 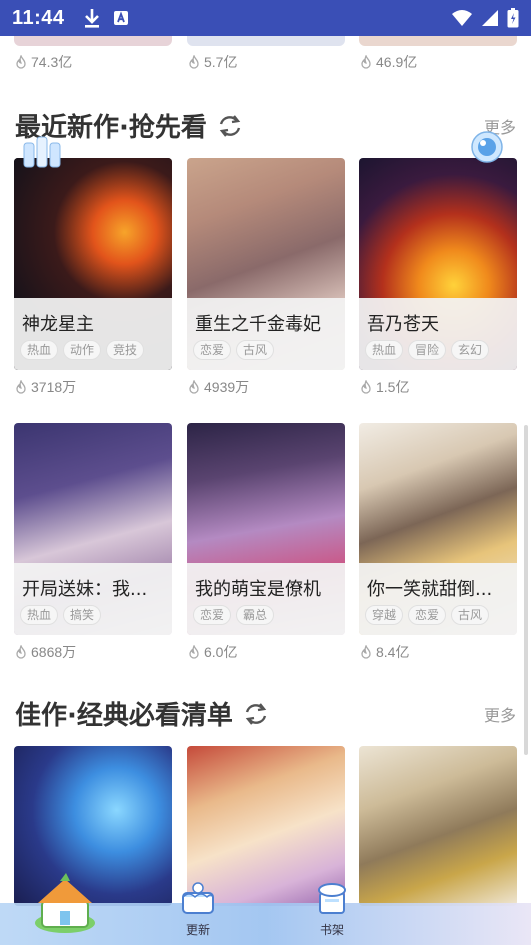 I want to click on download-icon, so click(x=92, y=18).